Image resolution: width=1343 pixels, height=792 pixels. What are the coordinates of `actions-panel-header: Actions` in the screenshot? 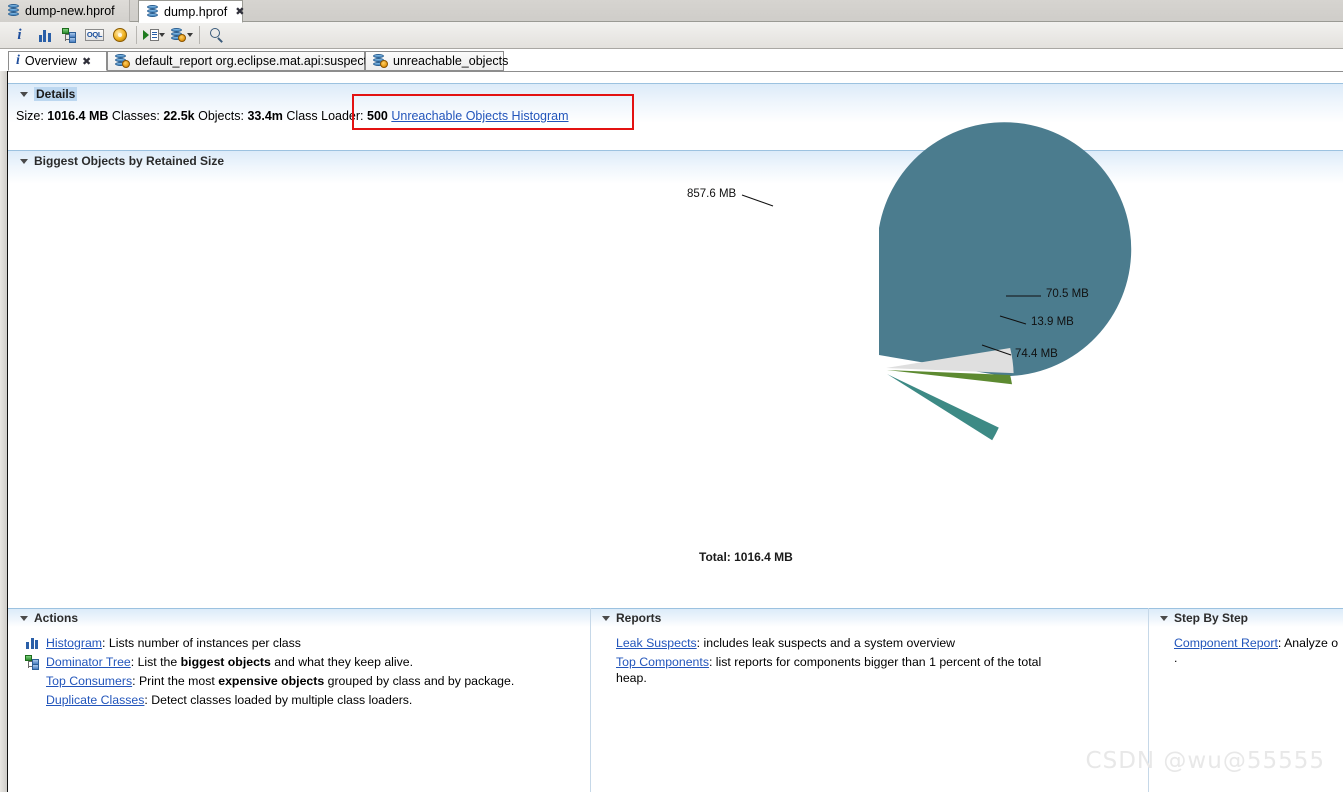 It's located at (299, 617).